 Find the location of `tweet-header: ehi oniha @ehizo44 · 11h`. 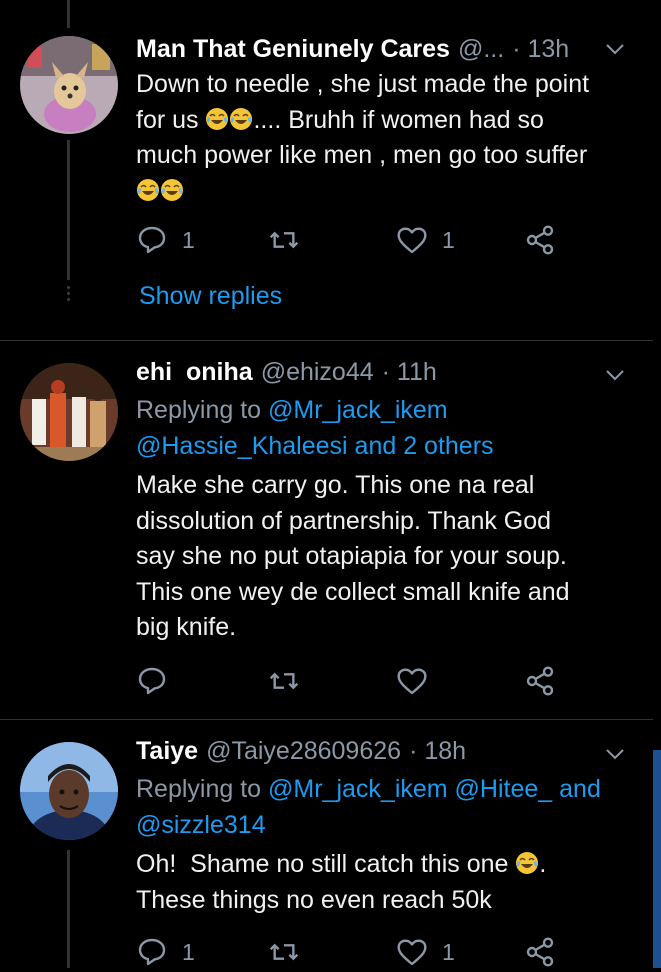

tweet-header: ehi oniha @ehizo44 · 11h is located at coordinates (394, 372).